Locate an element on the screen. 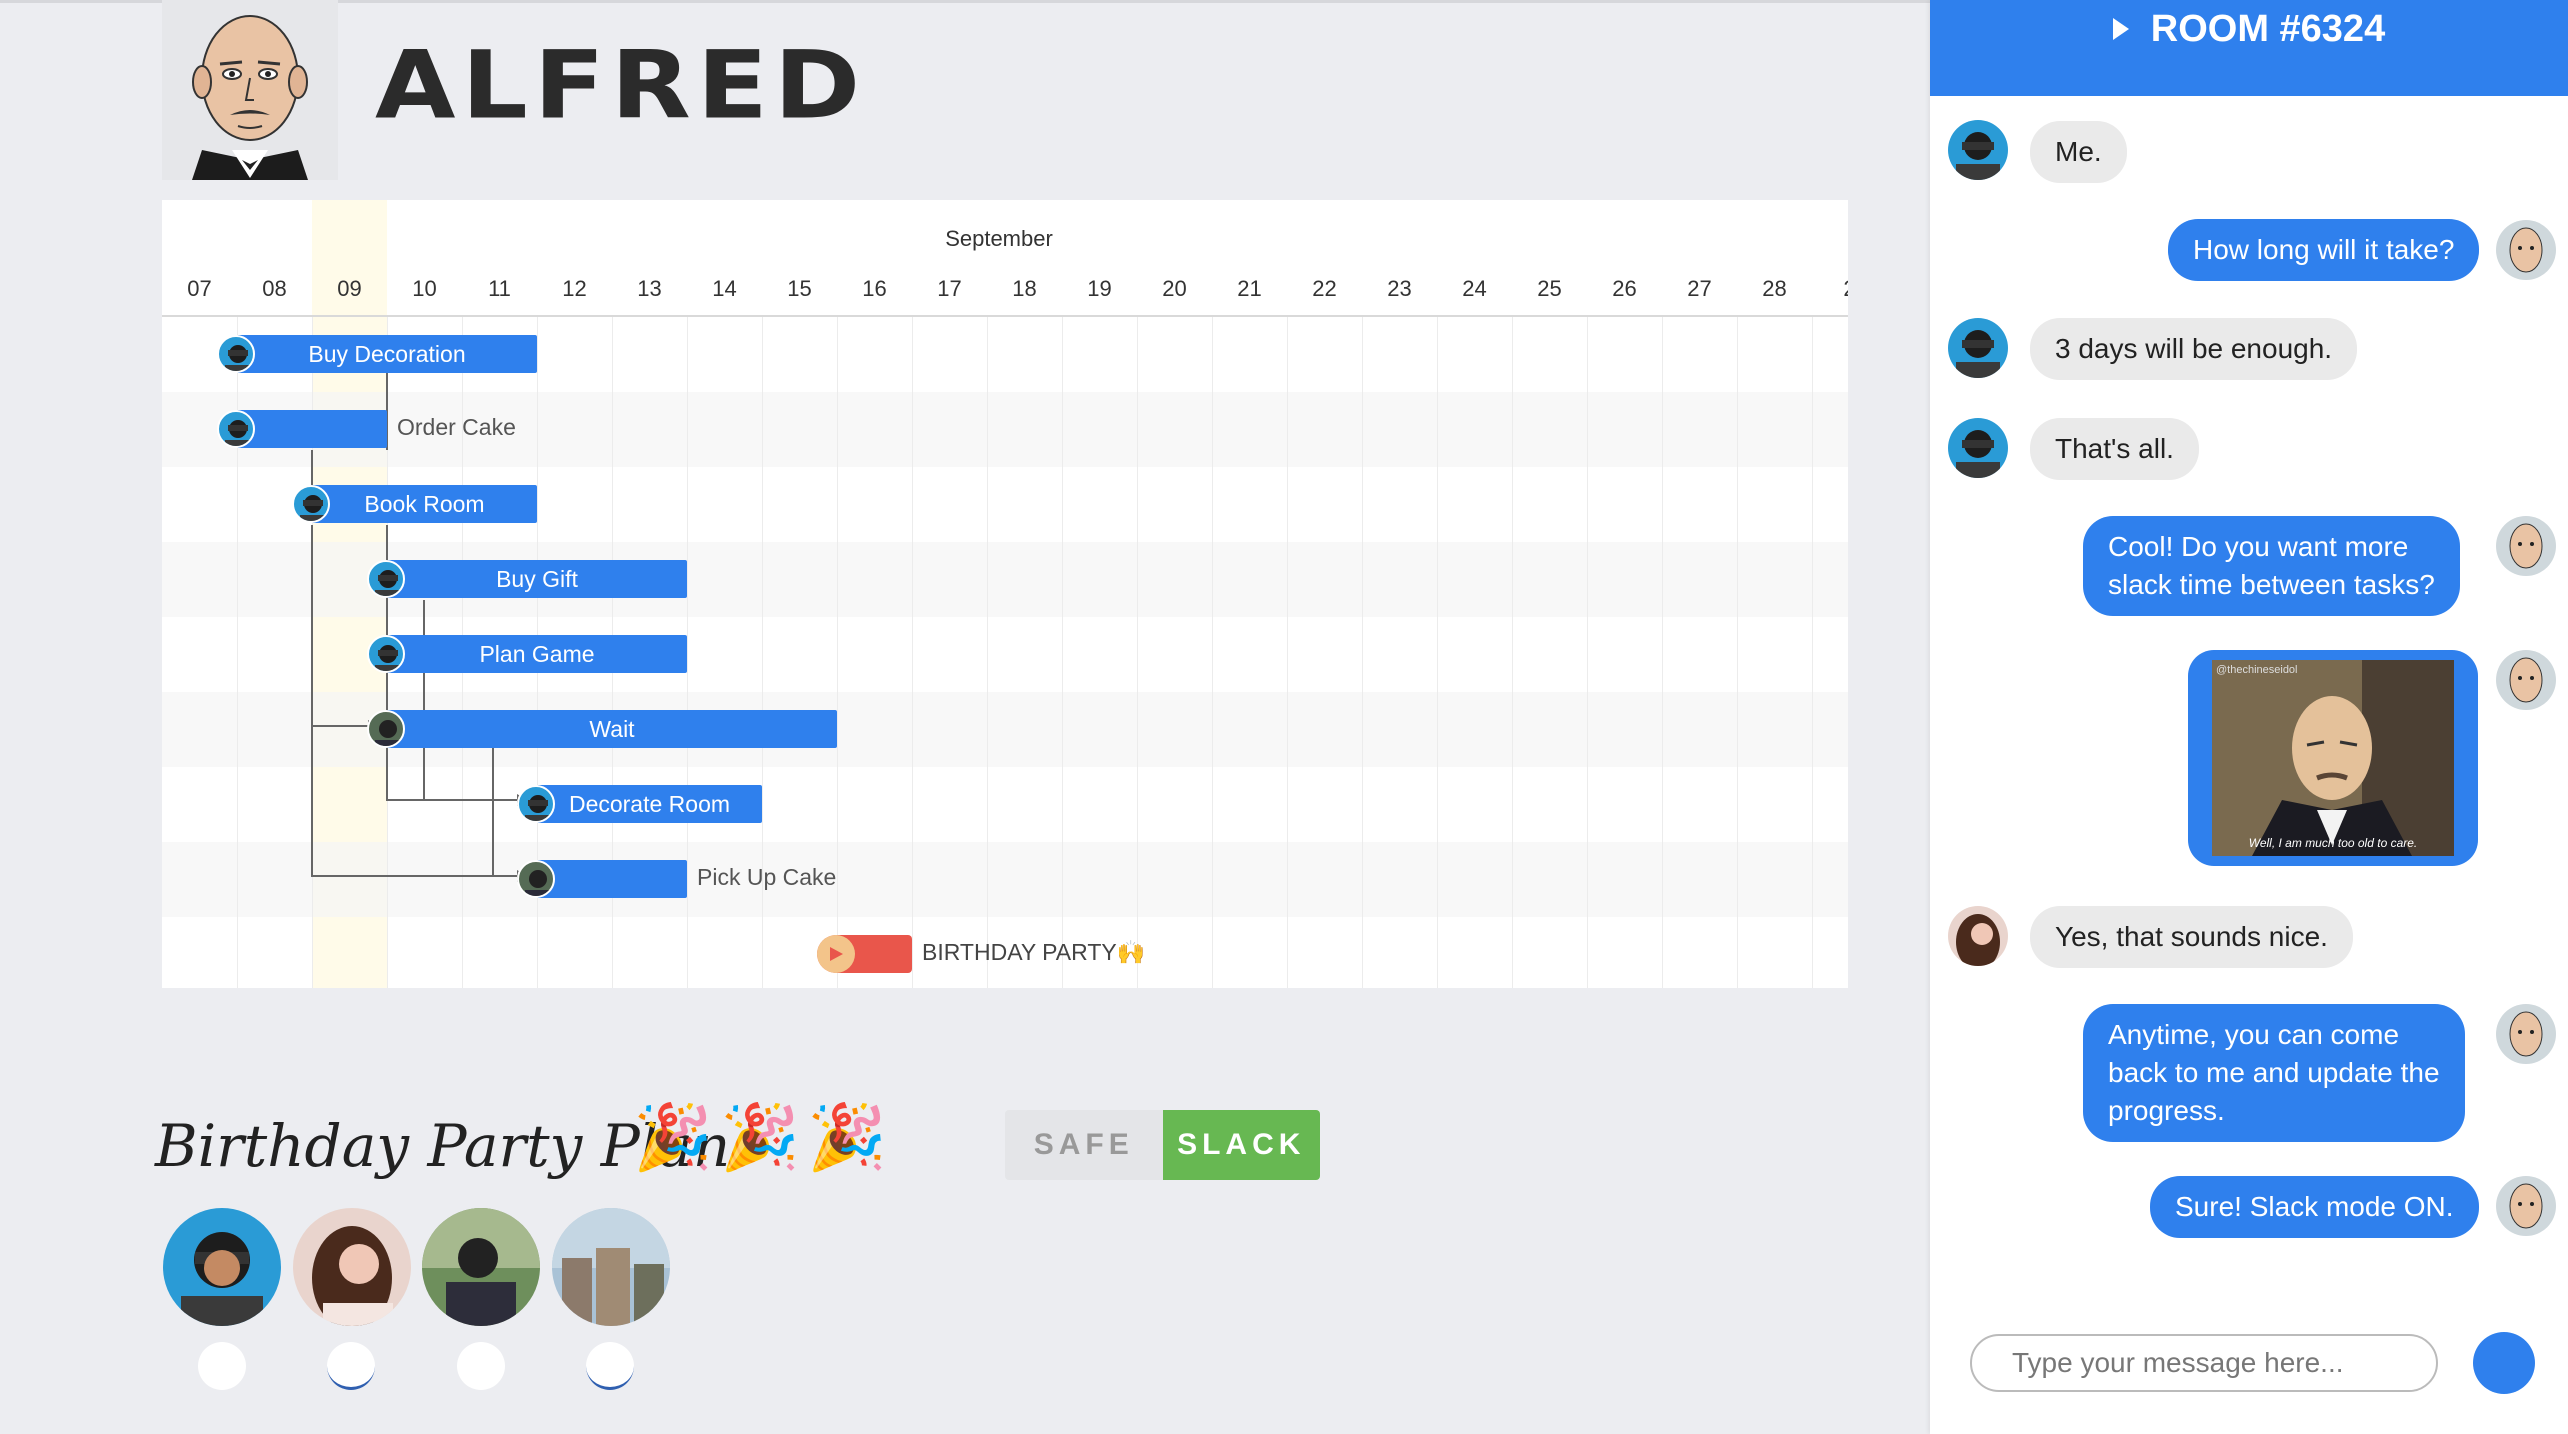 Image resolution: width=2568 pixels, height=1434 pixels. task-label: Plan Game is located at coordinates (537, 653).